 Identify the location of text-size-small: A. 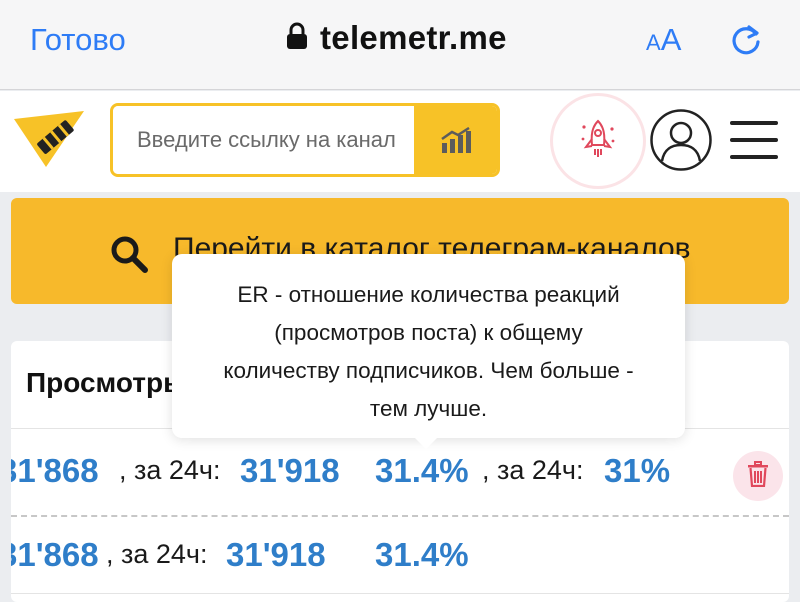
(653, 42).